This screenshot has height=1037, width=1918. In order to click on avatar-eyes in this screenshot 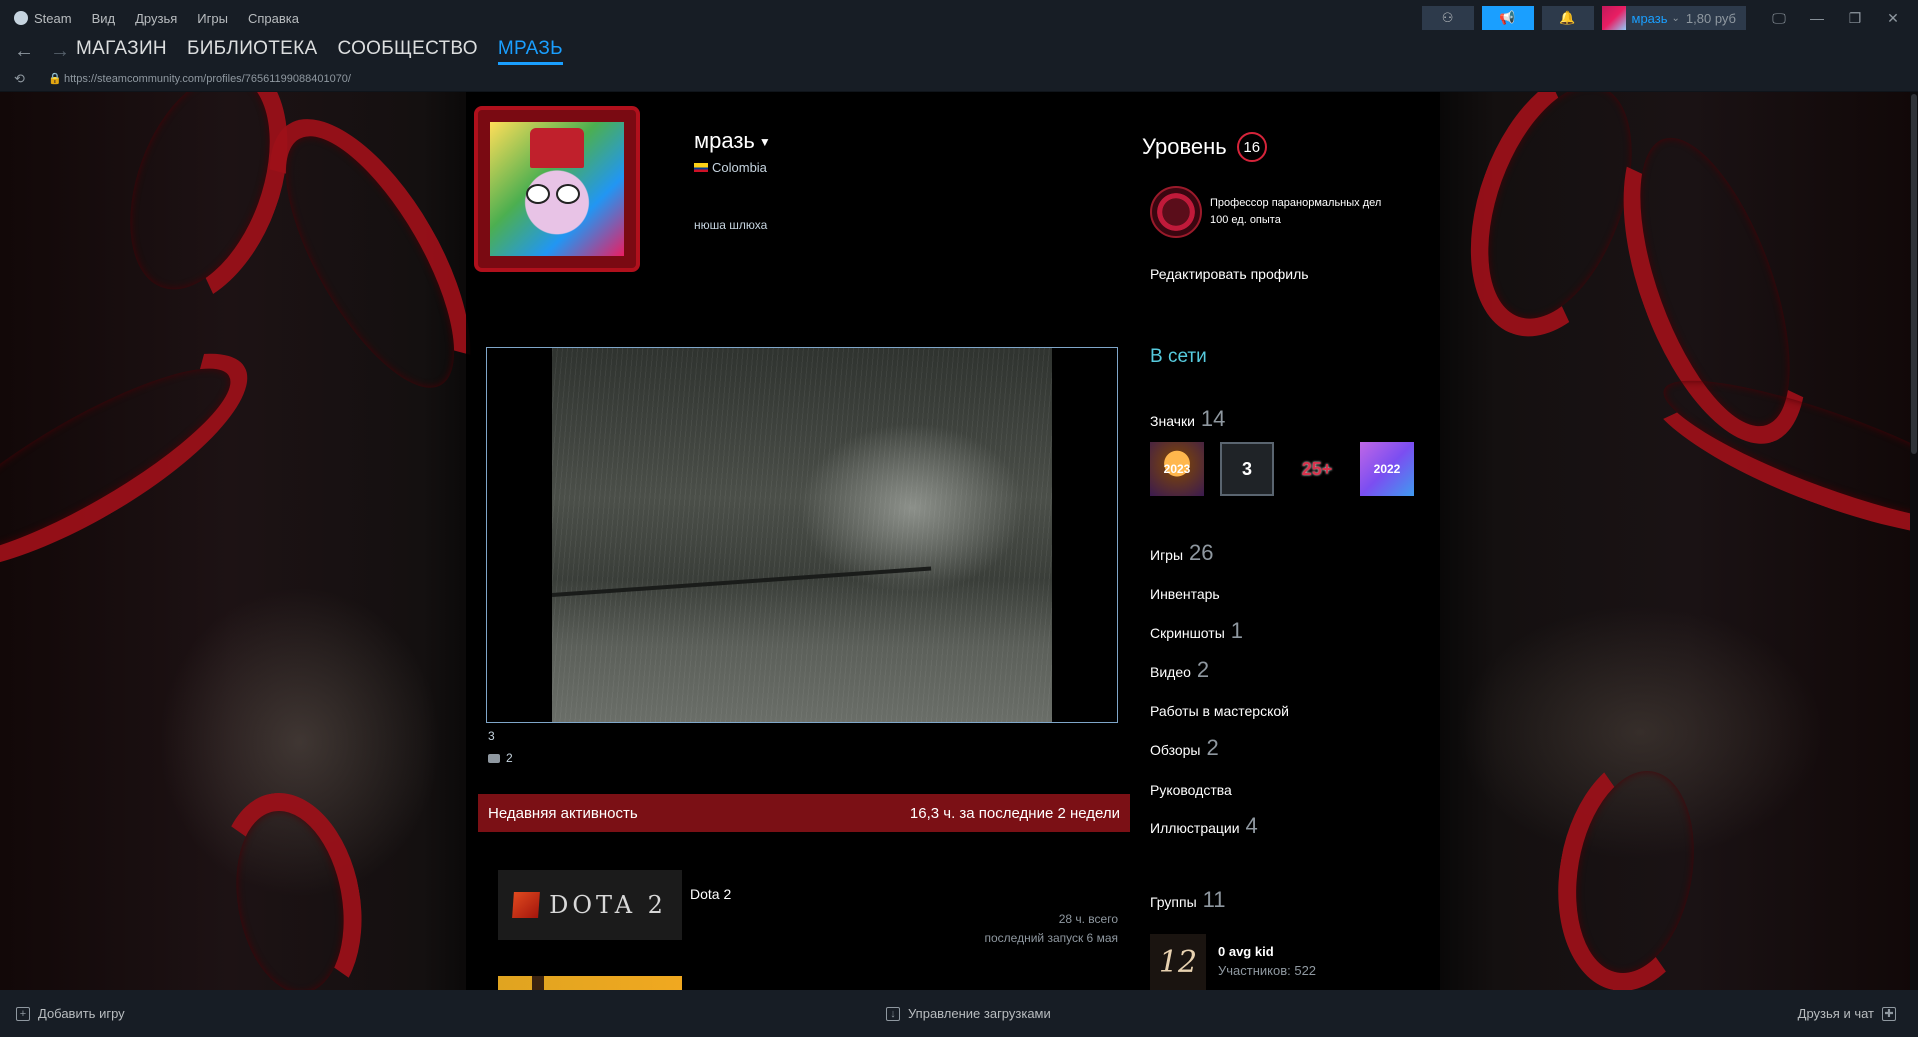, I will do `click(556, 194)`.